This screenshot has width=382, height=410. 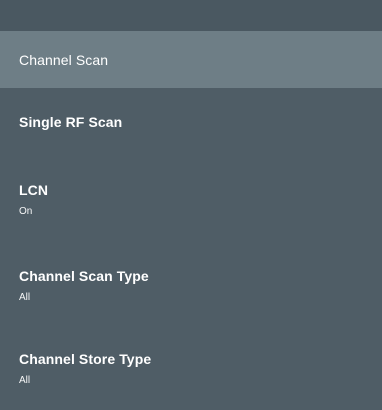 I want to click on menu-item-label: Channel Scan, so click(x=64, y=59).